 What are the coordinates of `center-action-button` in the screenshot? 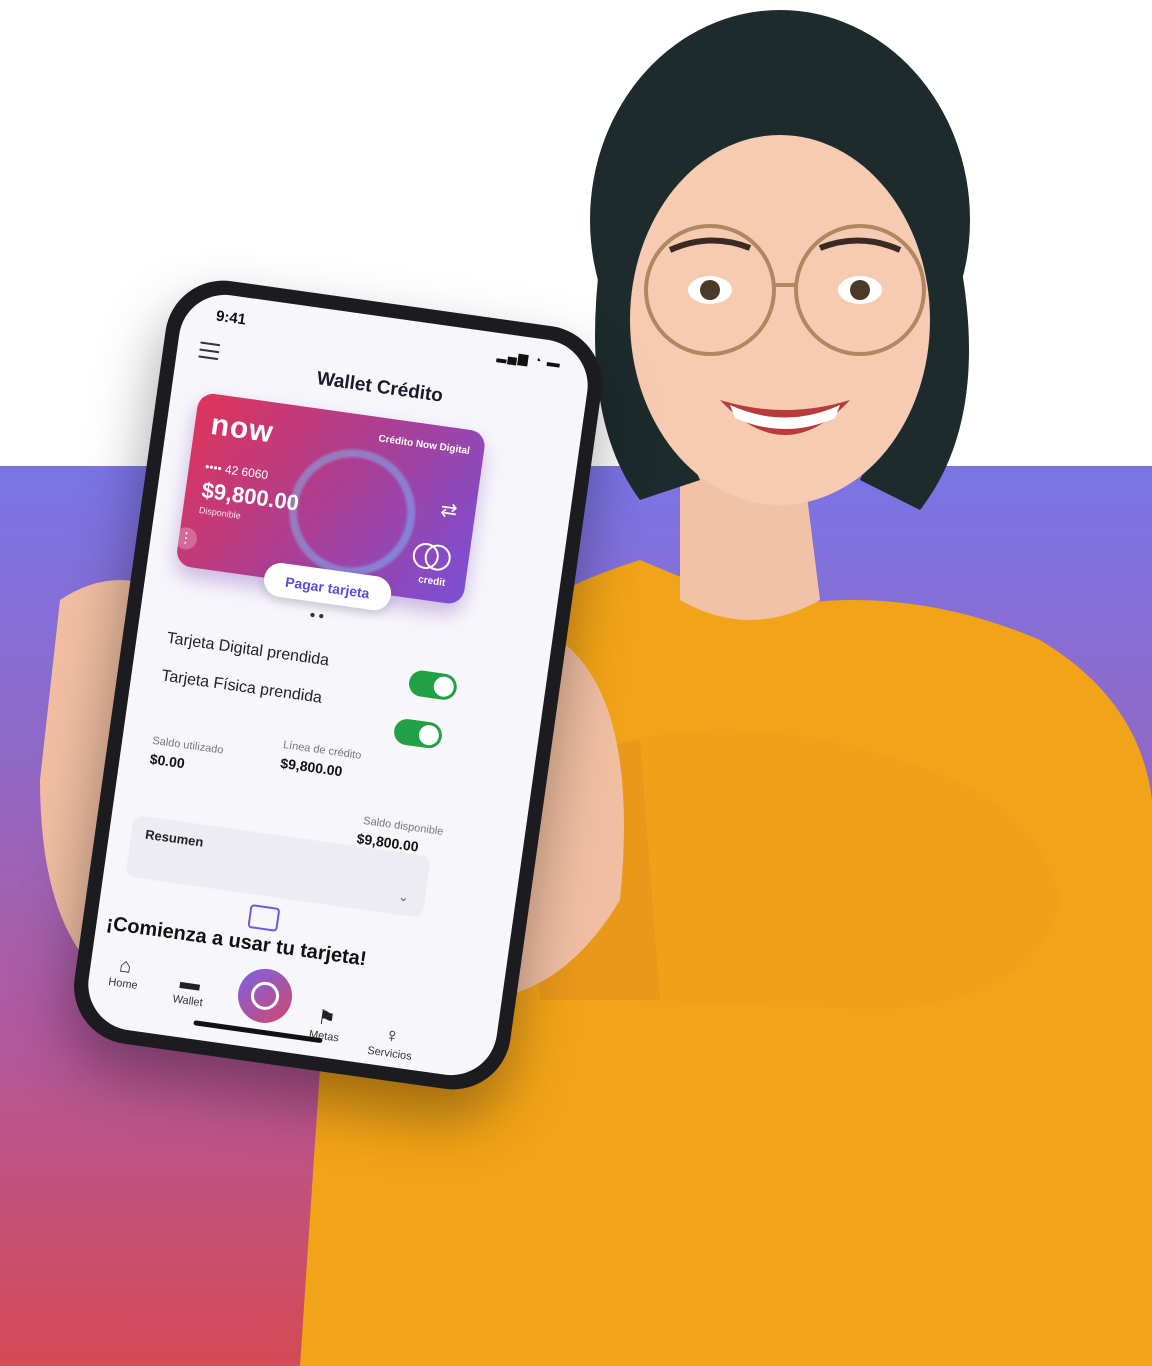 It's located at (265, 996).